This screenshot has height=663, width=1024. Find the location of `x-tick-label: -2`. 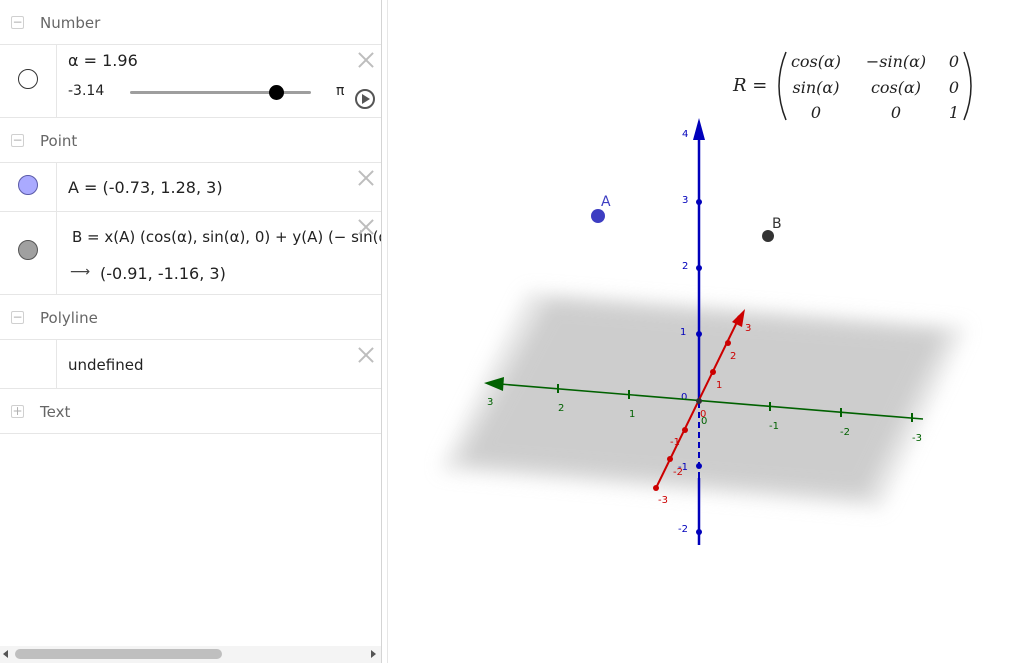

x-tick-label: -2 is located at coordinates (678, 472).